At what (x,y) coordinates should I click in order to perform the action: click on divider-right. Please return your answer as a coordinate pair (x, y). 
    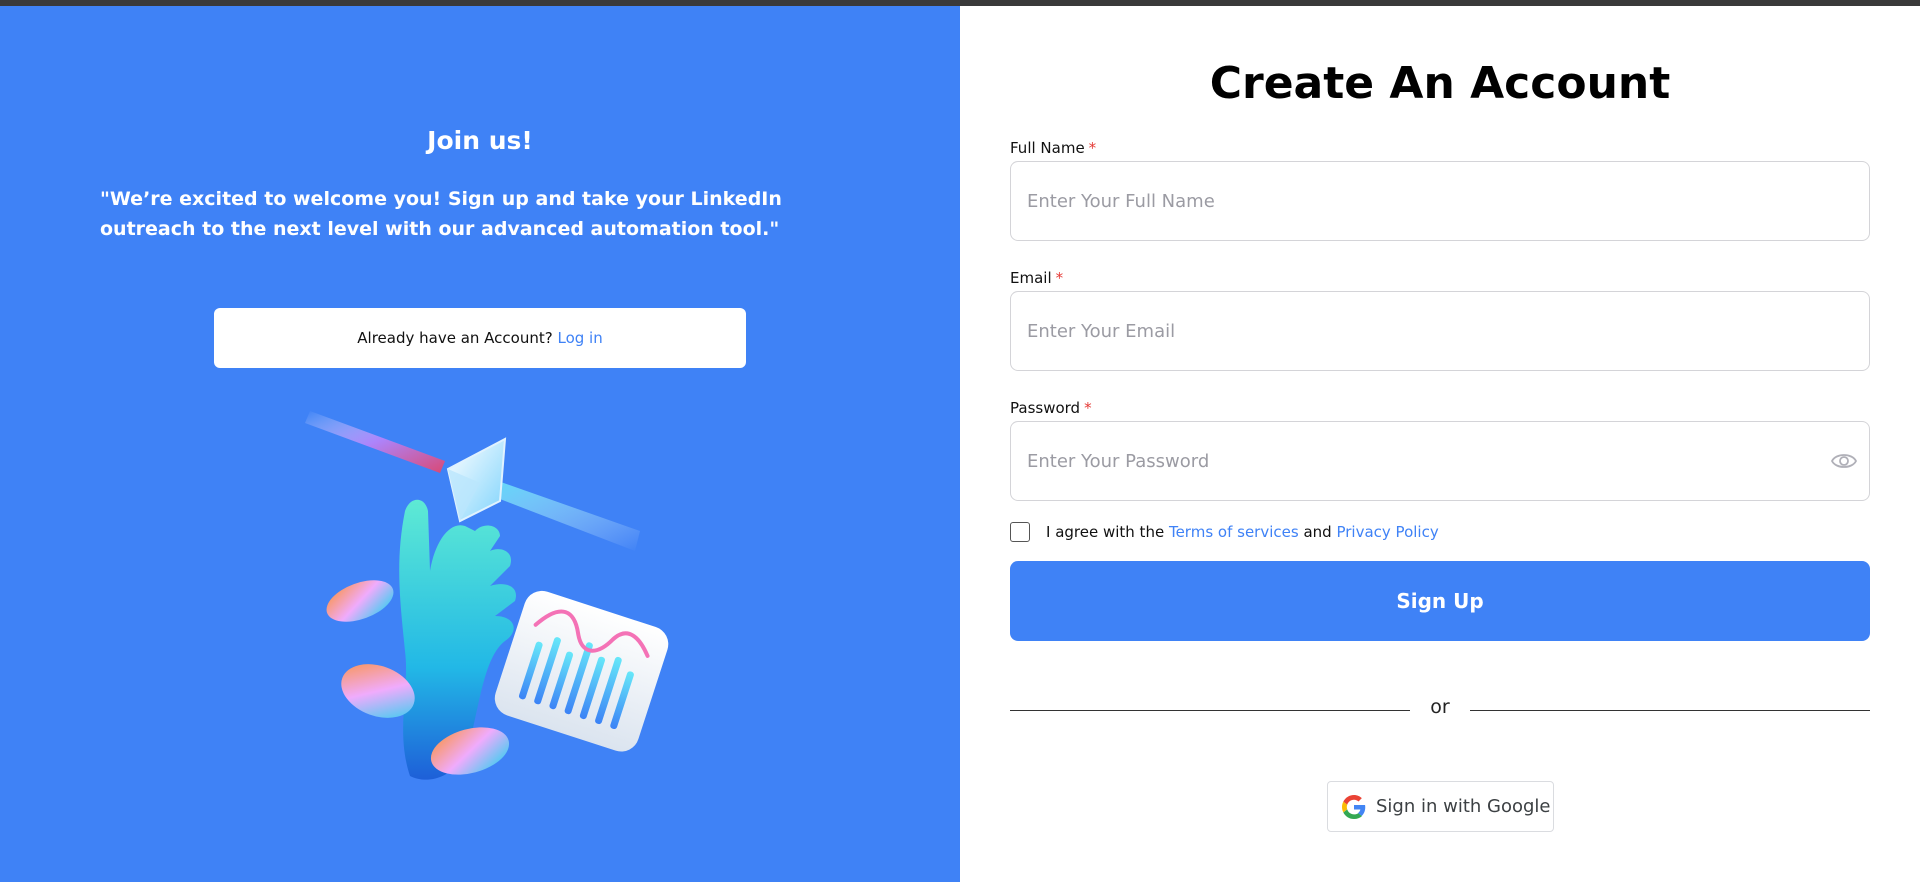
    Looking at the image, I should click on (1670, 710).